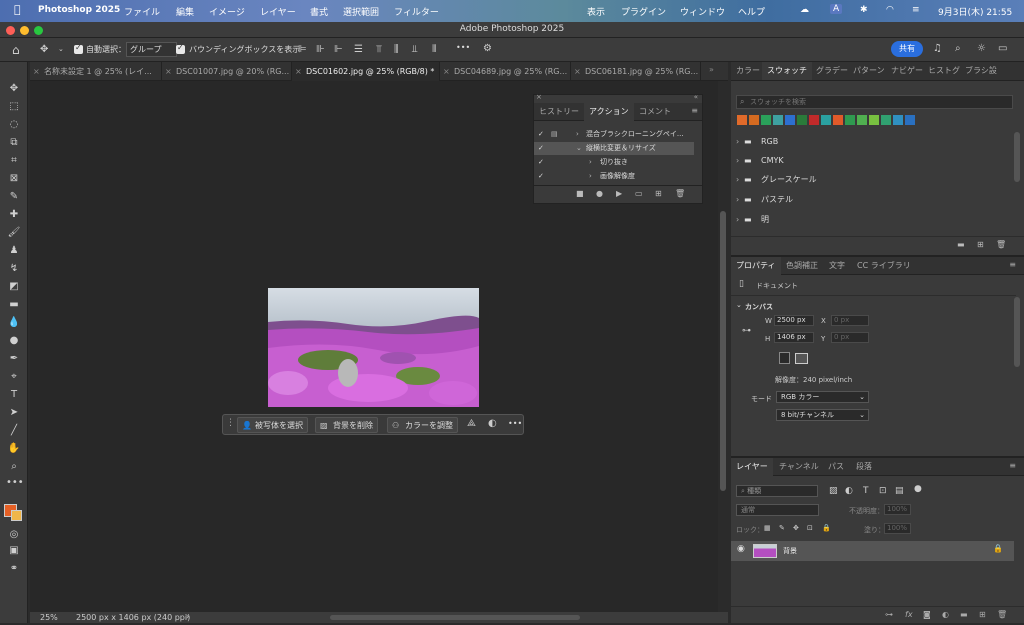 The height and width of the screenshot is (625, 1024). What do you see at coordinates (78, 48) in the screenshot?
I see `auto-select-checkbox` at bounding box center [78, 48].